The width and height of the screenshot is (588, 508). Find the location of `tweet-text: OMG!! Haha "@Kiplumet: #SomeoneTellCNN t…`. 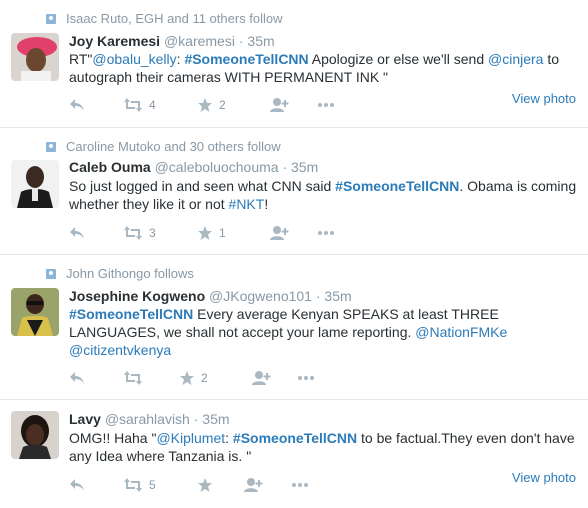

tweet-text: OMG!! Haha "@Kiplumet: #SomeoneTellCNN t… is located at coordinates (322, 447).